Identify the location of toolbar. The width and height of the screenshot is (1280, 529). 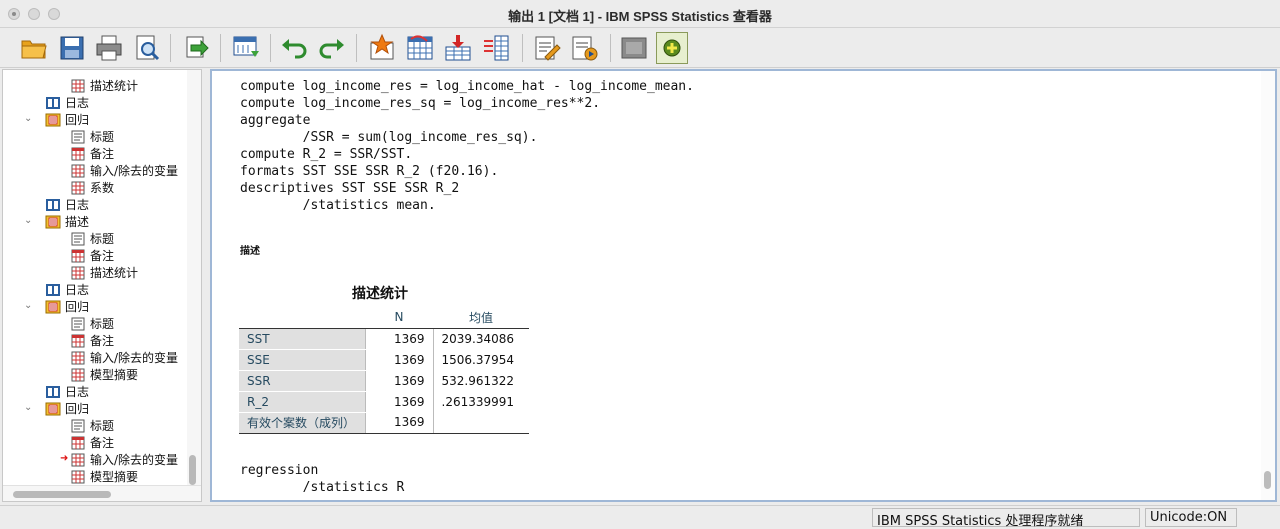
(640, 48).